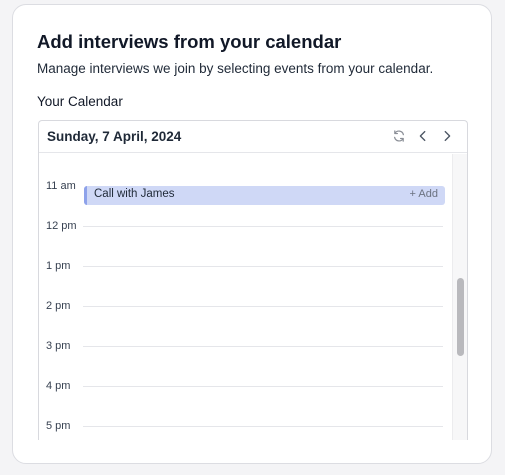  I want to click on hour-row: 1 pm, so click(246, 283).